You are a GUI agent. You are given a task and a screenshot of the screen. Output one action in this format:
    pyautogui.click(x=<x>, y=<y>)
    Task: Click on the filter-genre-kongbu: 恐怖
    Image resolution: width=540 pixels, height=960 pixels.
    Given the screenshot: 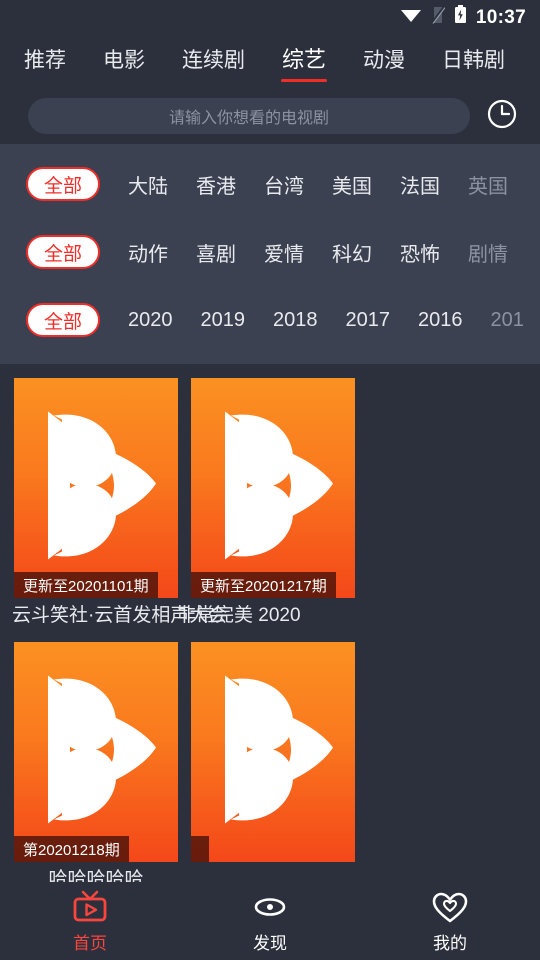 What is the action you would take?
    pyautogui.click(x=420, y=252)
    